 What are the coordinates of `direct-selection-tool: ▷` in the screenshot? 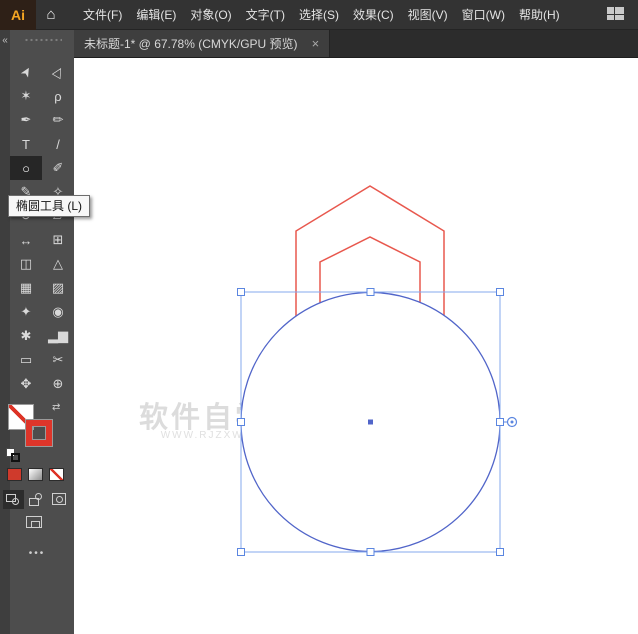 It's located at (58, 72).